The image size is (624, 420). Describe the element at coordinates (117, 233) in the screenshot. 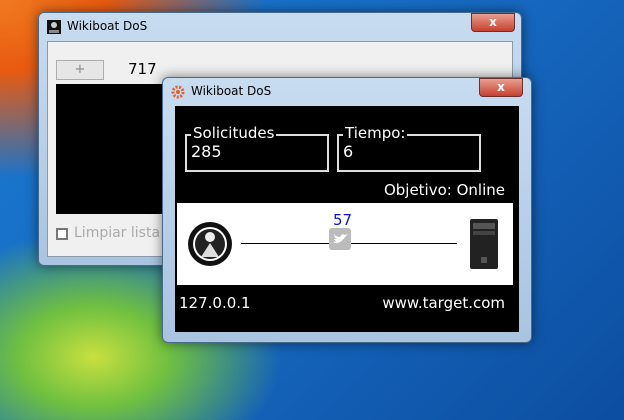

I see `clear-list-label: Limpiar lista` at that location.